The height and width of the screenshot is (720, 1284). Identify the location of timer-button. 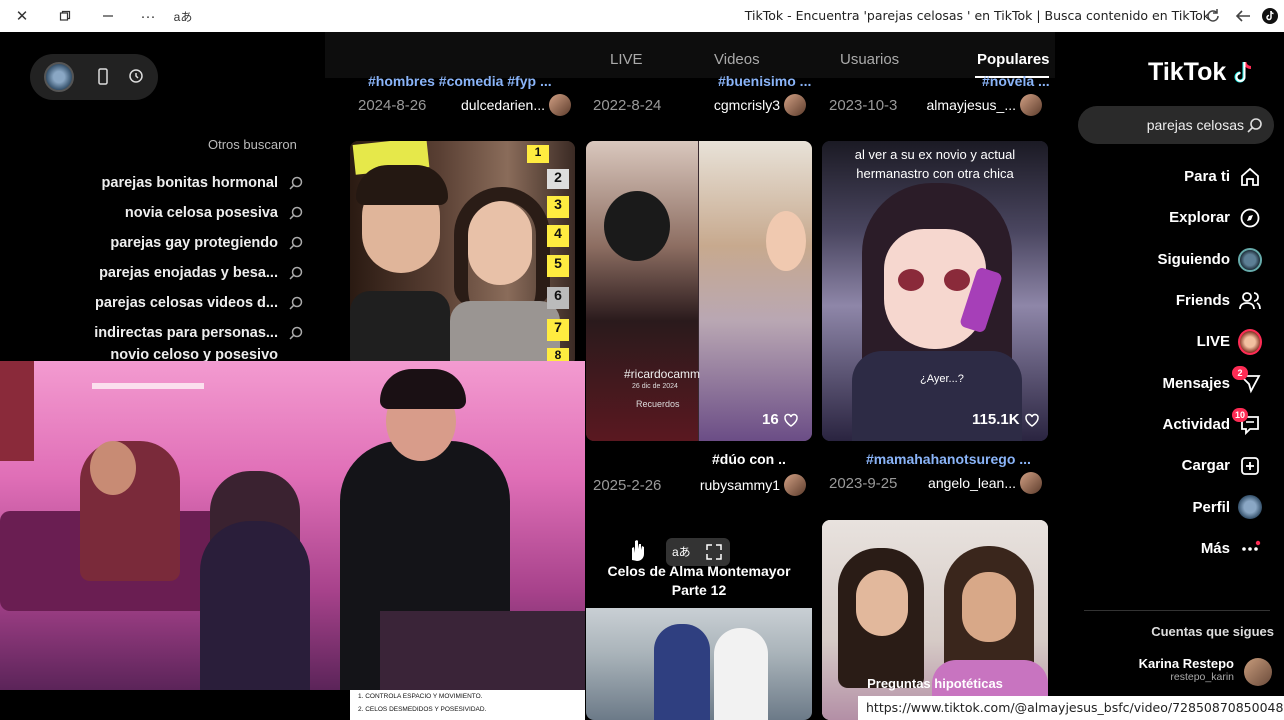
(136, 78).